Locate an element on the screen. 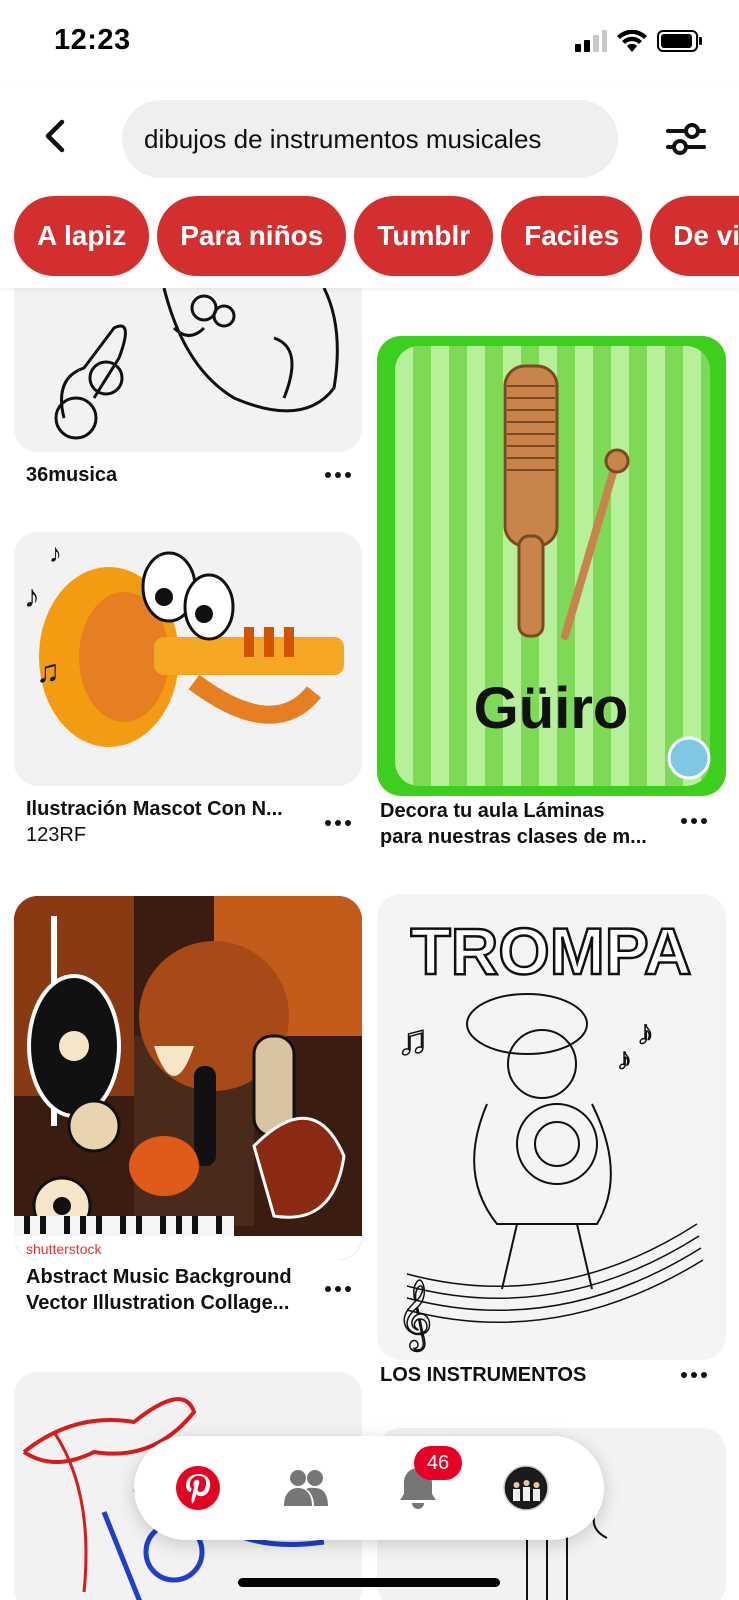 The width and height of the screenshot is (739, 1600). nav-following is located at coordinates (306, 1488).